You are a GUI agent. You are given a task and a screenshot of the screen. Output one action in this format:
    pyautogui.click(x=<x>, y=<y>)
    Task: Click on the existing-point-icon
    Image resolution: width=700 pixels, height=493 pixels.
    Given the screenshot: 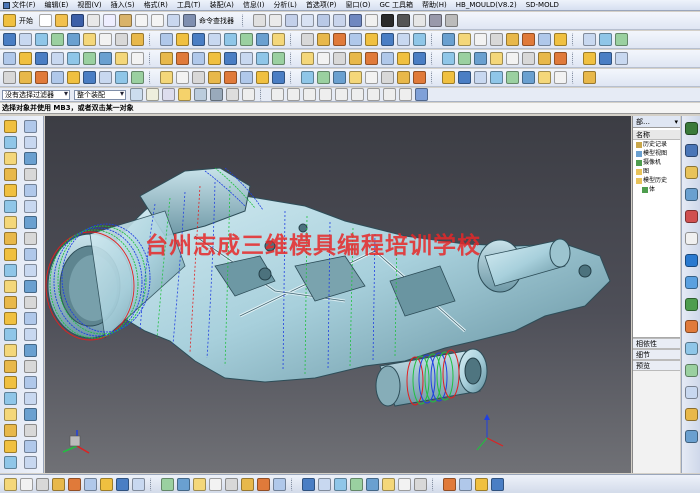 What is the action you would take?
    pyautogui.click(x=373, y=94)
    